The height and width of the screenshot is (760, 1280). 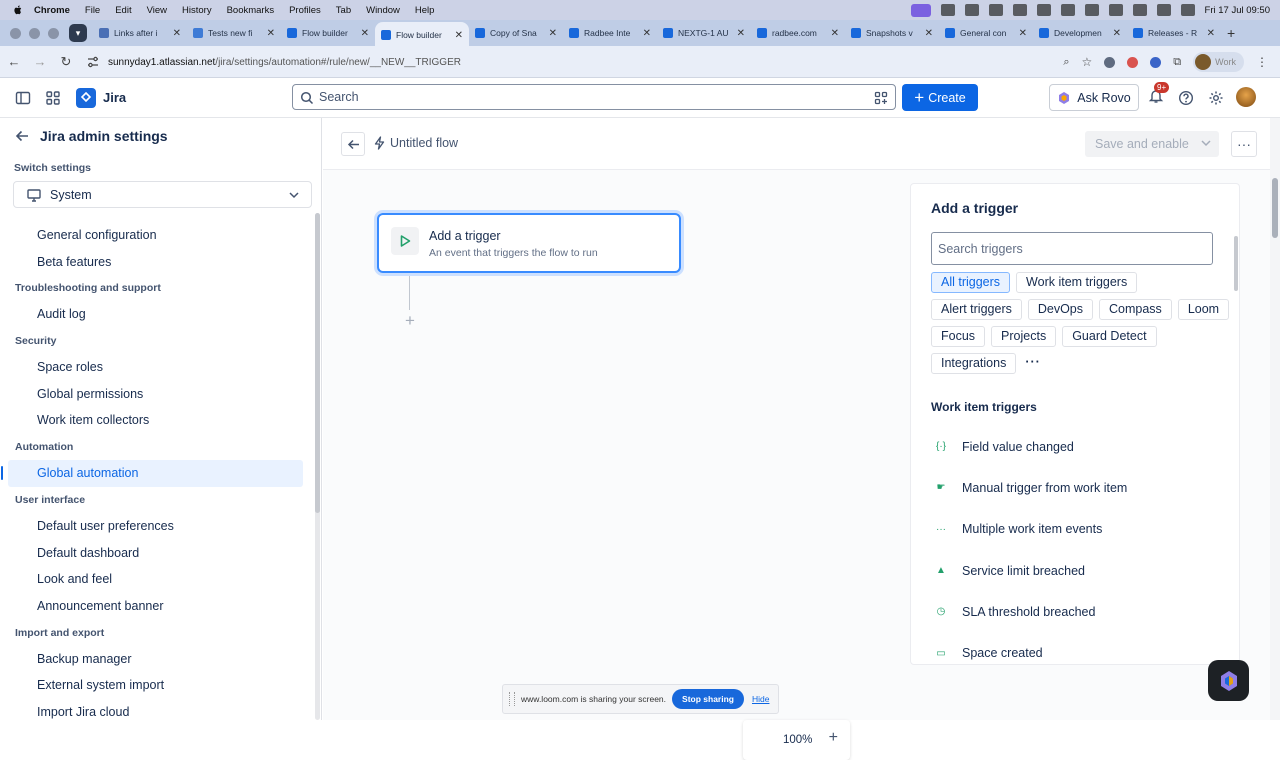 What do you see at coordinates (155, 606) in the screenshot?
I see `sidebar-item-announcement-banner: Announcement banner` at bounding box center [155, 606].